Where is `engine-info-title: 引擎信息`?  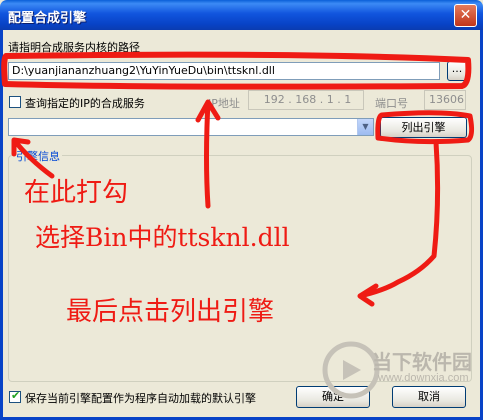 engine-info-title: 引擎信息 is located at coordinates (38, 156).